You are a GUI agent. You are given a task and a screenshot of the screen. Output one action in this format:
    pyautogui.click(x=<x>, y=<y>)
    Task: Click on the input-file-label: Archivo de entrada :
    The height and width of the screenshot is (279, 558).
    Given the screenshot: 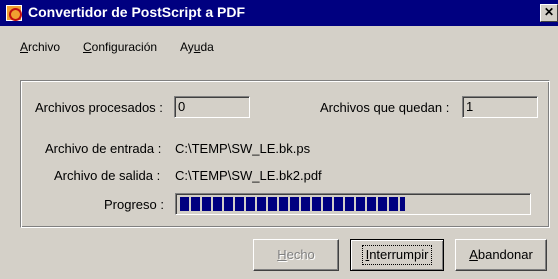 What is the action you would take?
    pyautogui.click(x=103, y=148)
    